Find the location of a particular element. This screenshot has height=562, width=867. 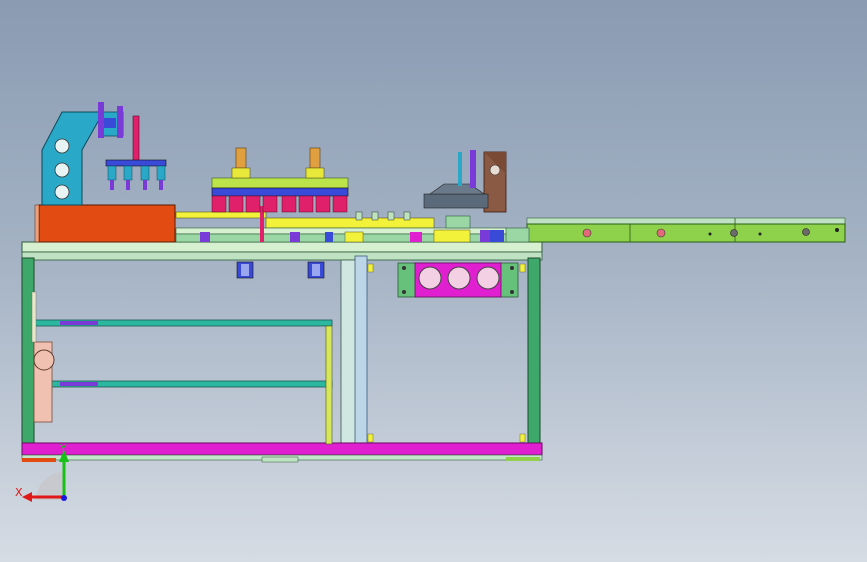

y-axis-label: Y is located at coordinates (63, 448).